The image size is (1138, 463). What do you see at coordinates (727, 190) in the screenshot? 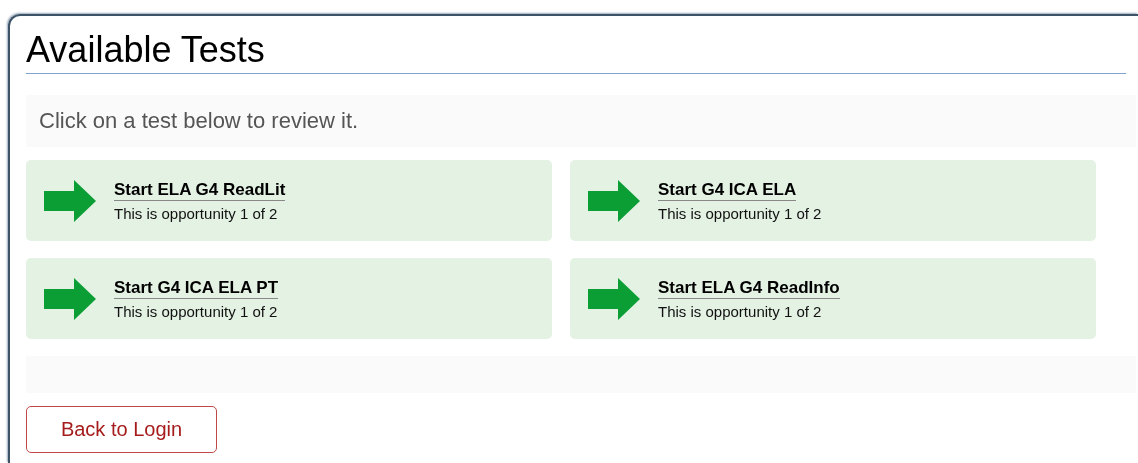
I see `test-link: Start G4 ICA ELA` at bounding box center [727, 190].